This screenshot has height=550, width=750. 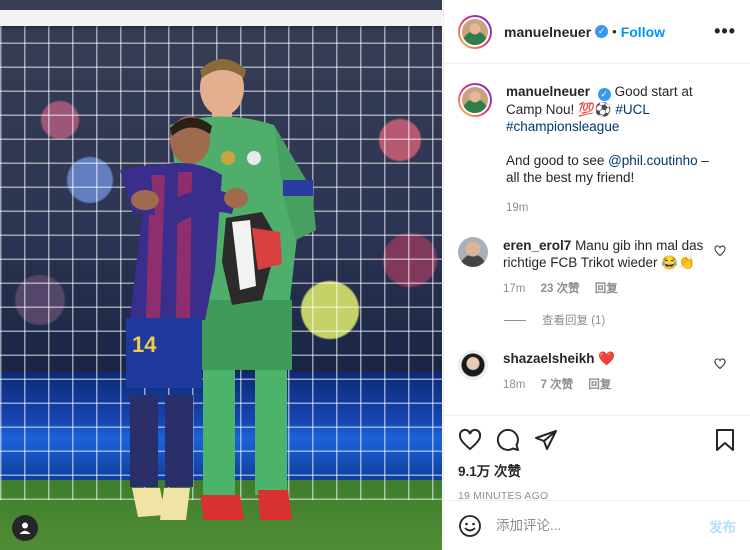 I want to click on author-avatar, so click(x=475, y=31).